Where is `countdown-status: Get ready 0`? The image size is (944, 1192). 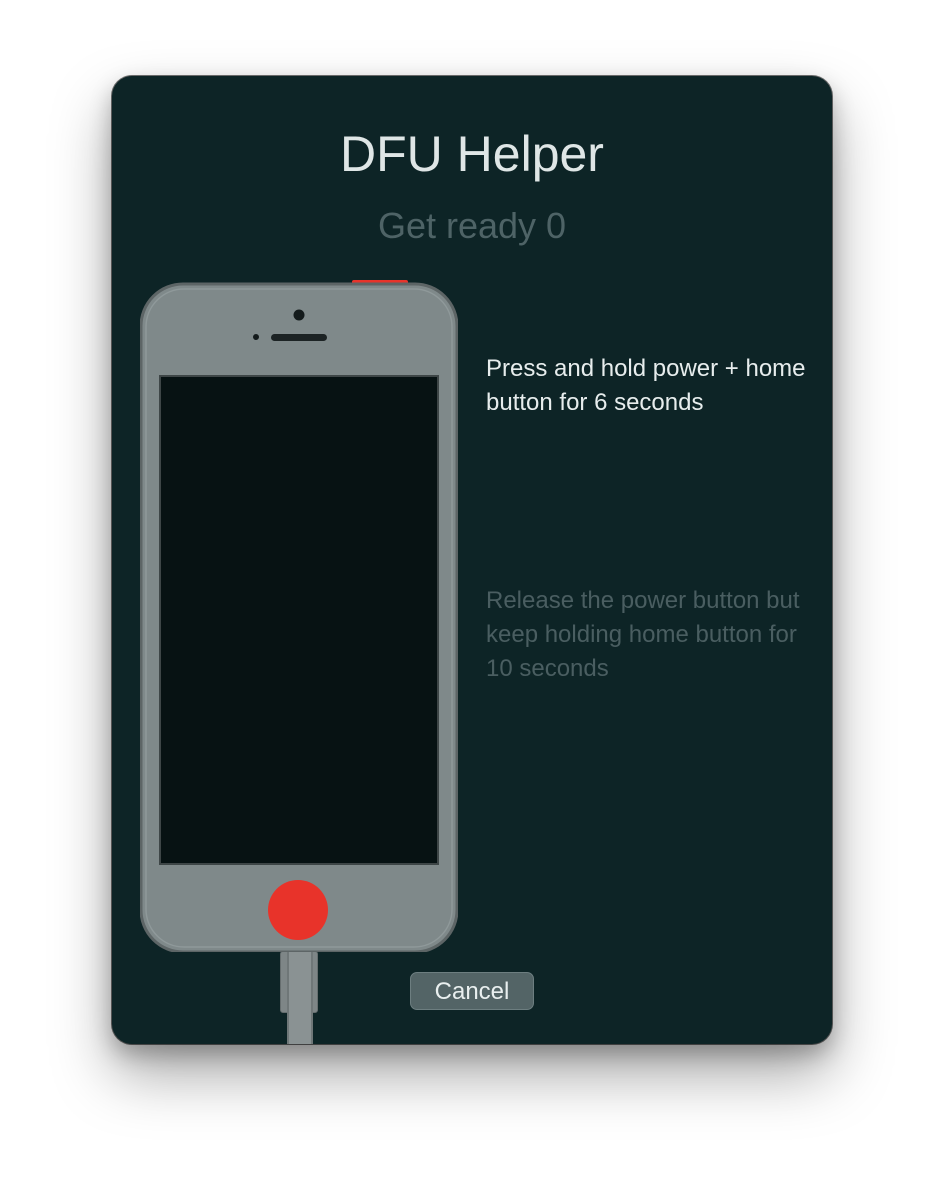 countdown-status: Get ready 0 is located at coordinates (472, 225).